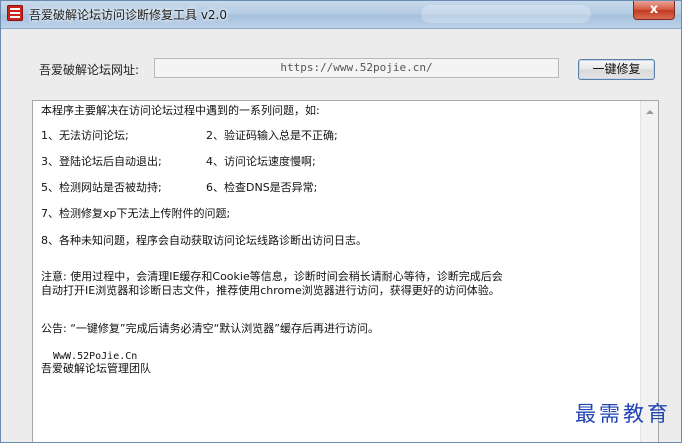  Describe the element at coordinates (136, 213) in the screenshot. I see `item-7: 7、检测修复xp下无法上传附件的问题;` at that location.